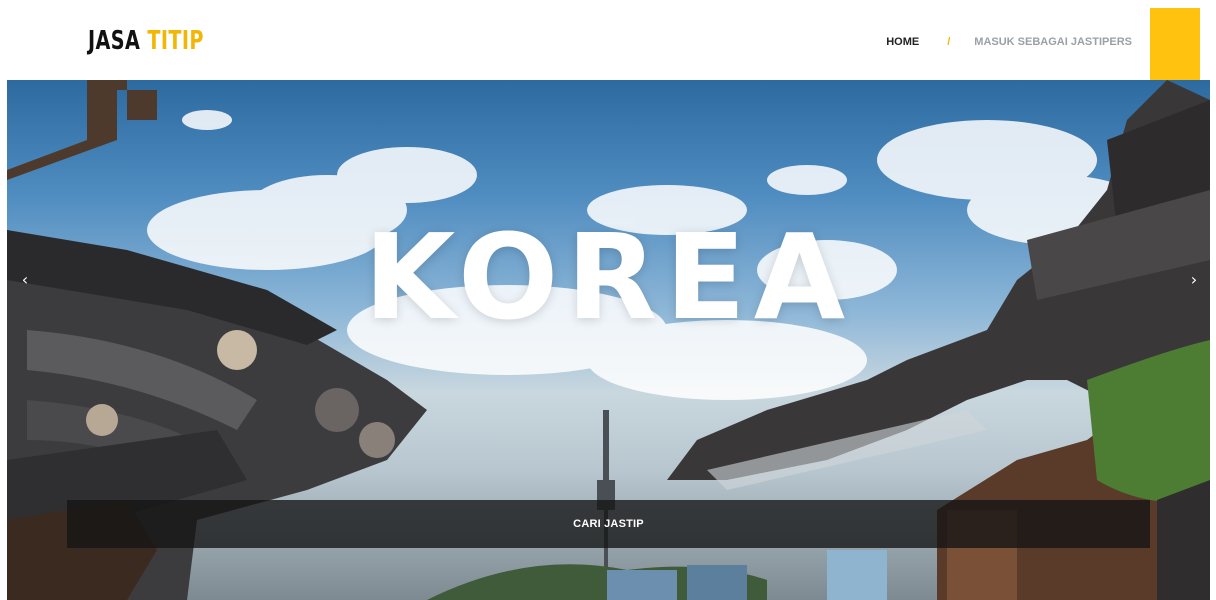  I want to click on accent-menu-block, so click(1175, 44).